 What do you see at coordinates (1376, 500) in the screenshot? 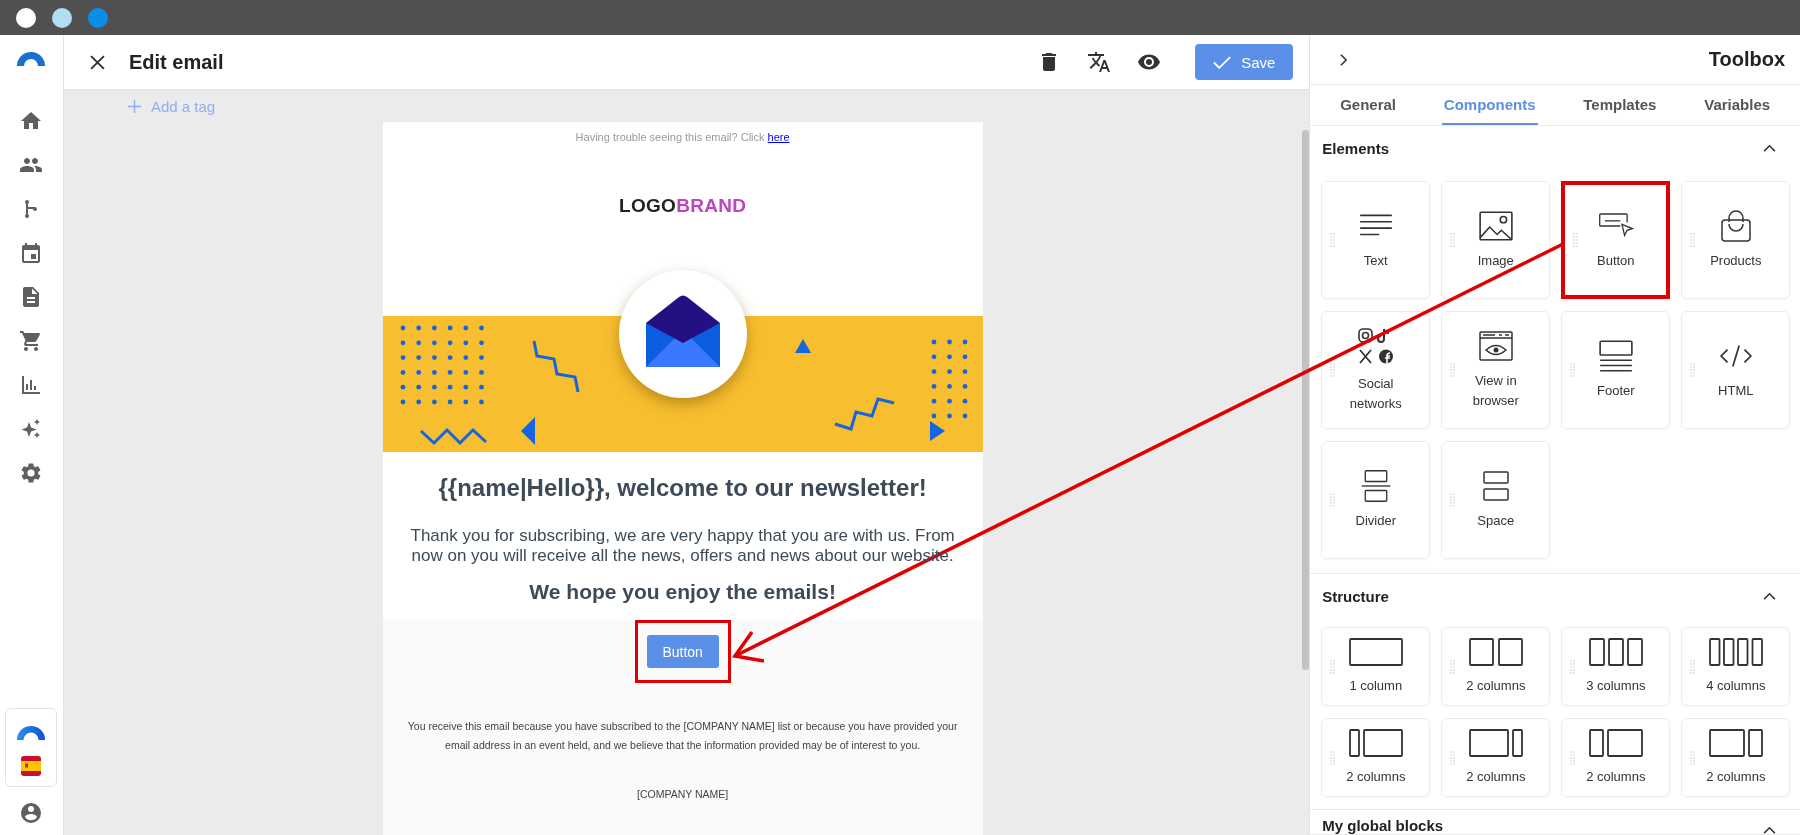
I see `component-card: Divider` at bounding box center [1376, 500].